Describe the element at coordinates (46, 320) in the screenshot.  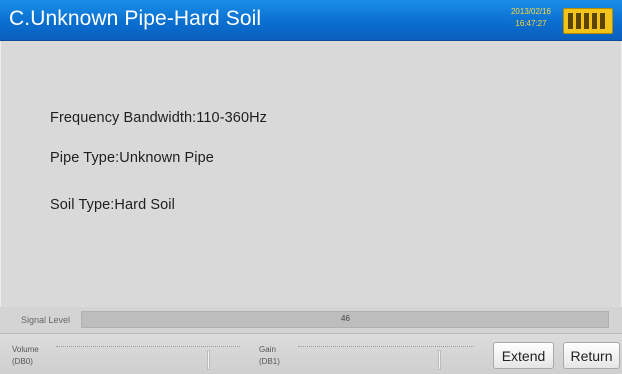
I see `signal-level-label: Signal Level` at that location.